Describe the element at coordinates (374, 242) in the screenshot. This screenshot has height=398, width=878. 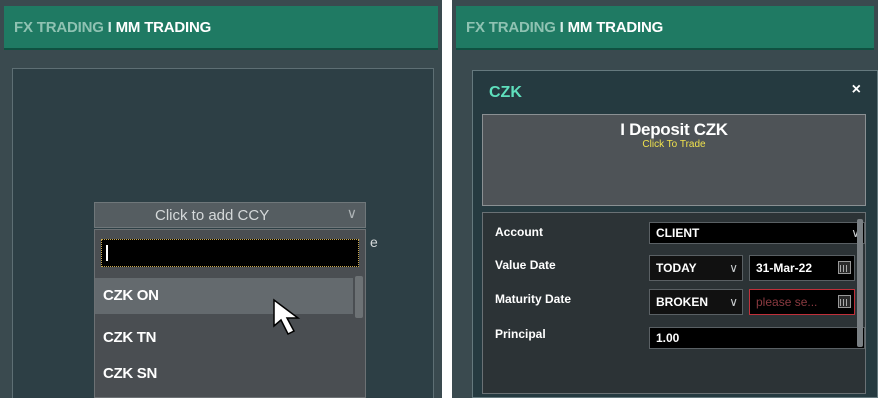
I see `stray-text: e` at that location.